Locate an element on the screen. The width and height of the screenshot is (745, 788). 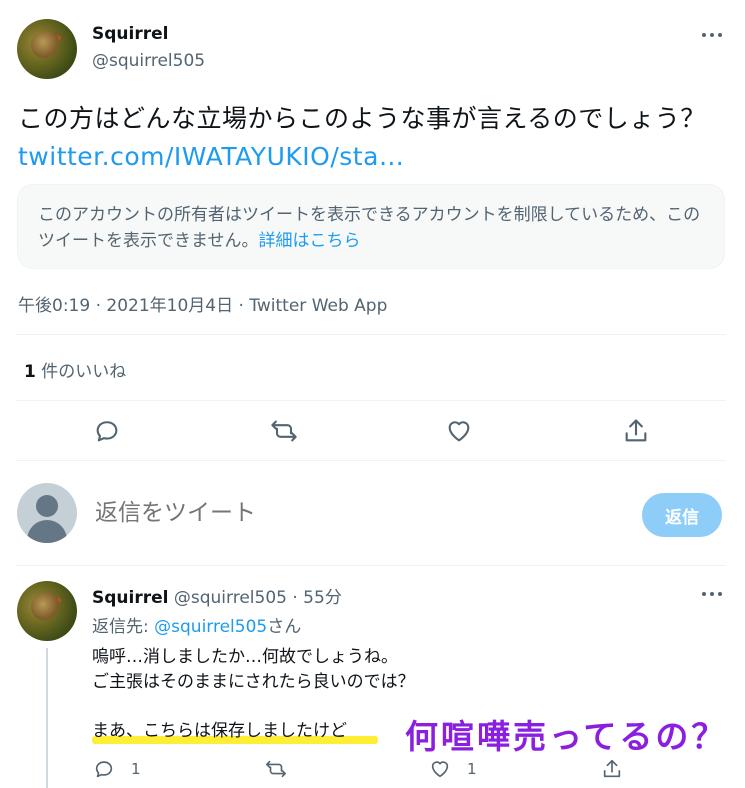
reply-header: Squirrel @squirrel505 · 55分 is located at coordinates (217, 595).